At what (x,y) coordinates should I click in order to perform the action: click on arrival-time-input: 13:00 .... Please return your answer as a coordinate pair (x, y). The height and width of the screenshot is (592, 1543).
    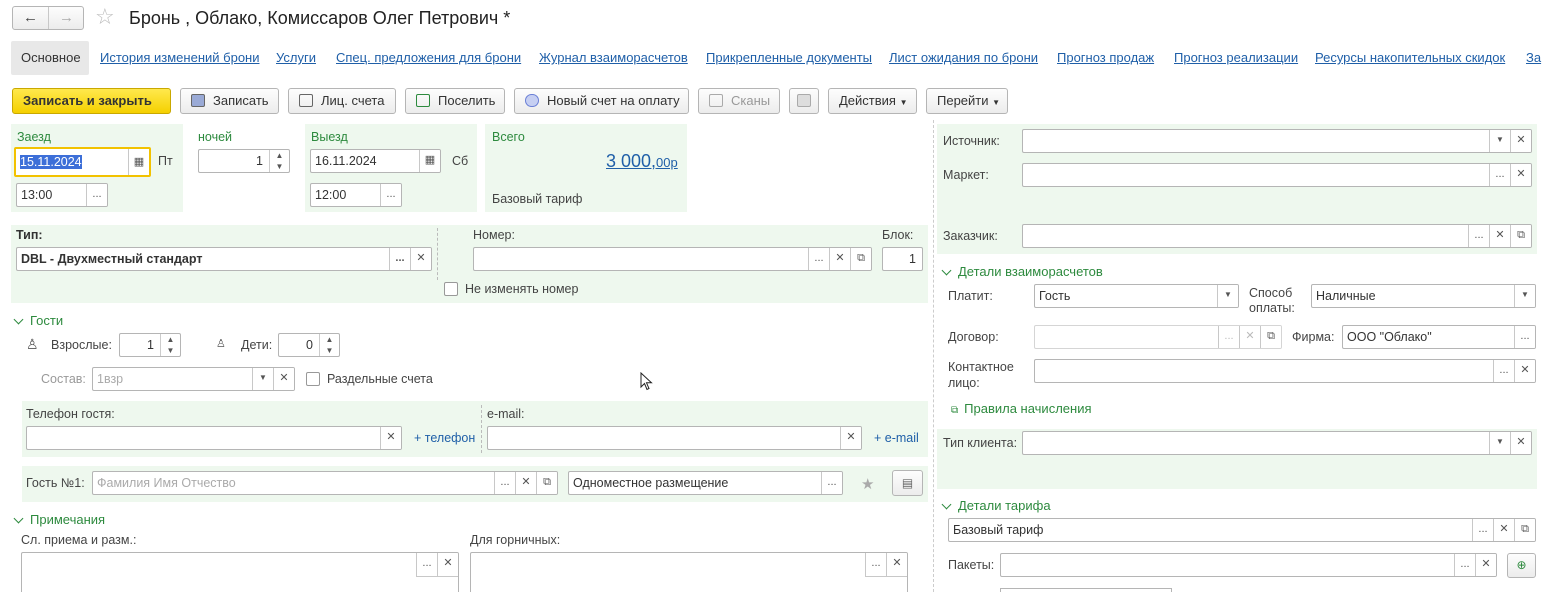
    Looking at the image, I should click on (62, 195).